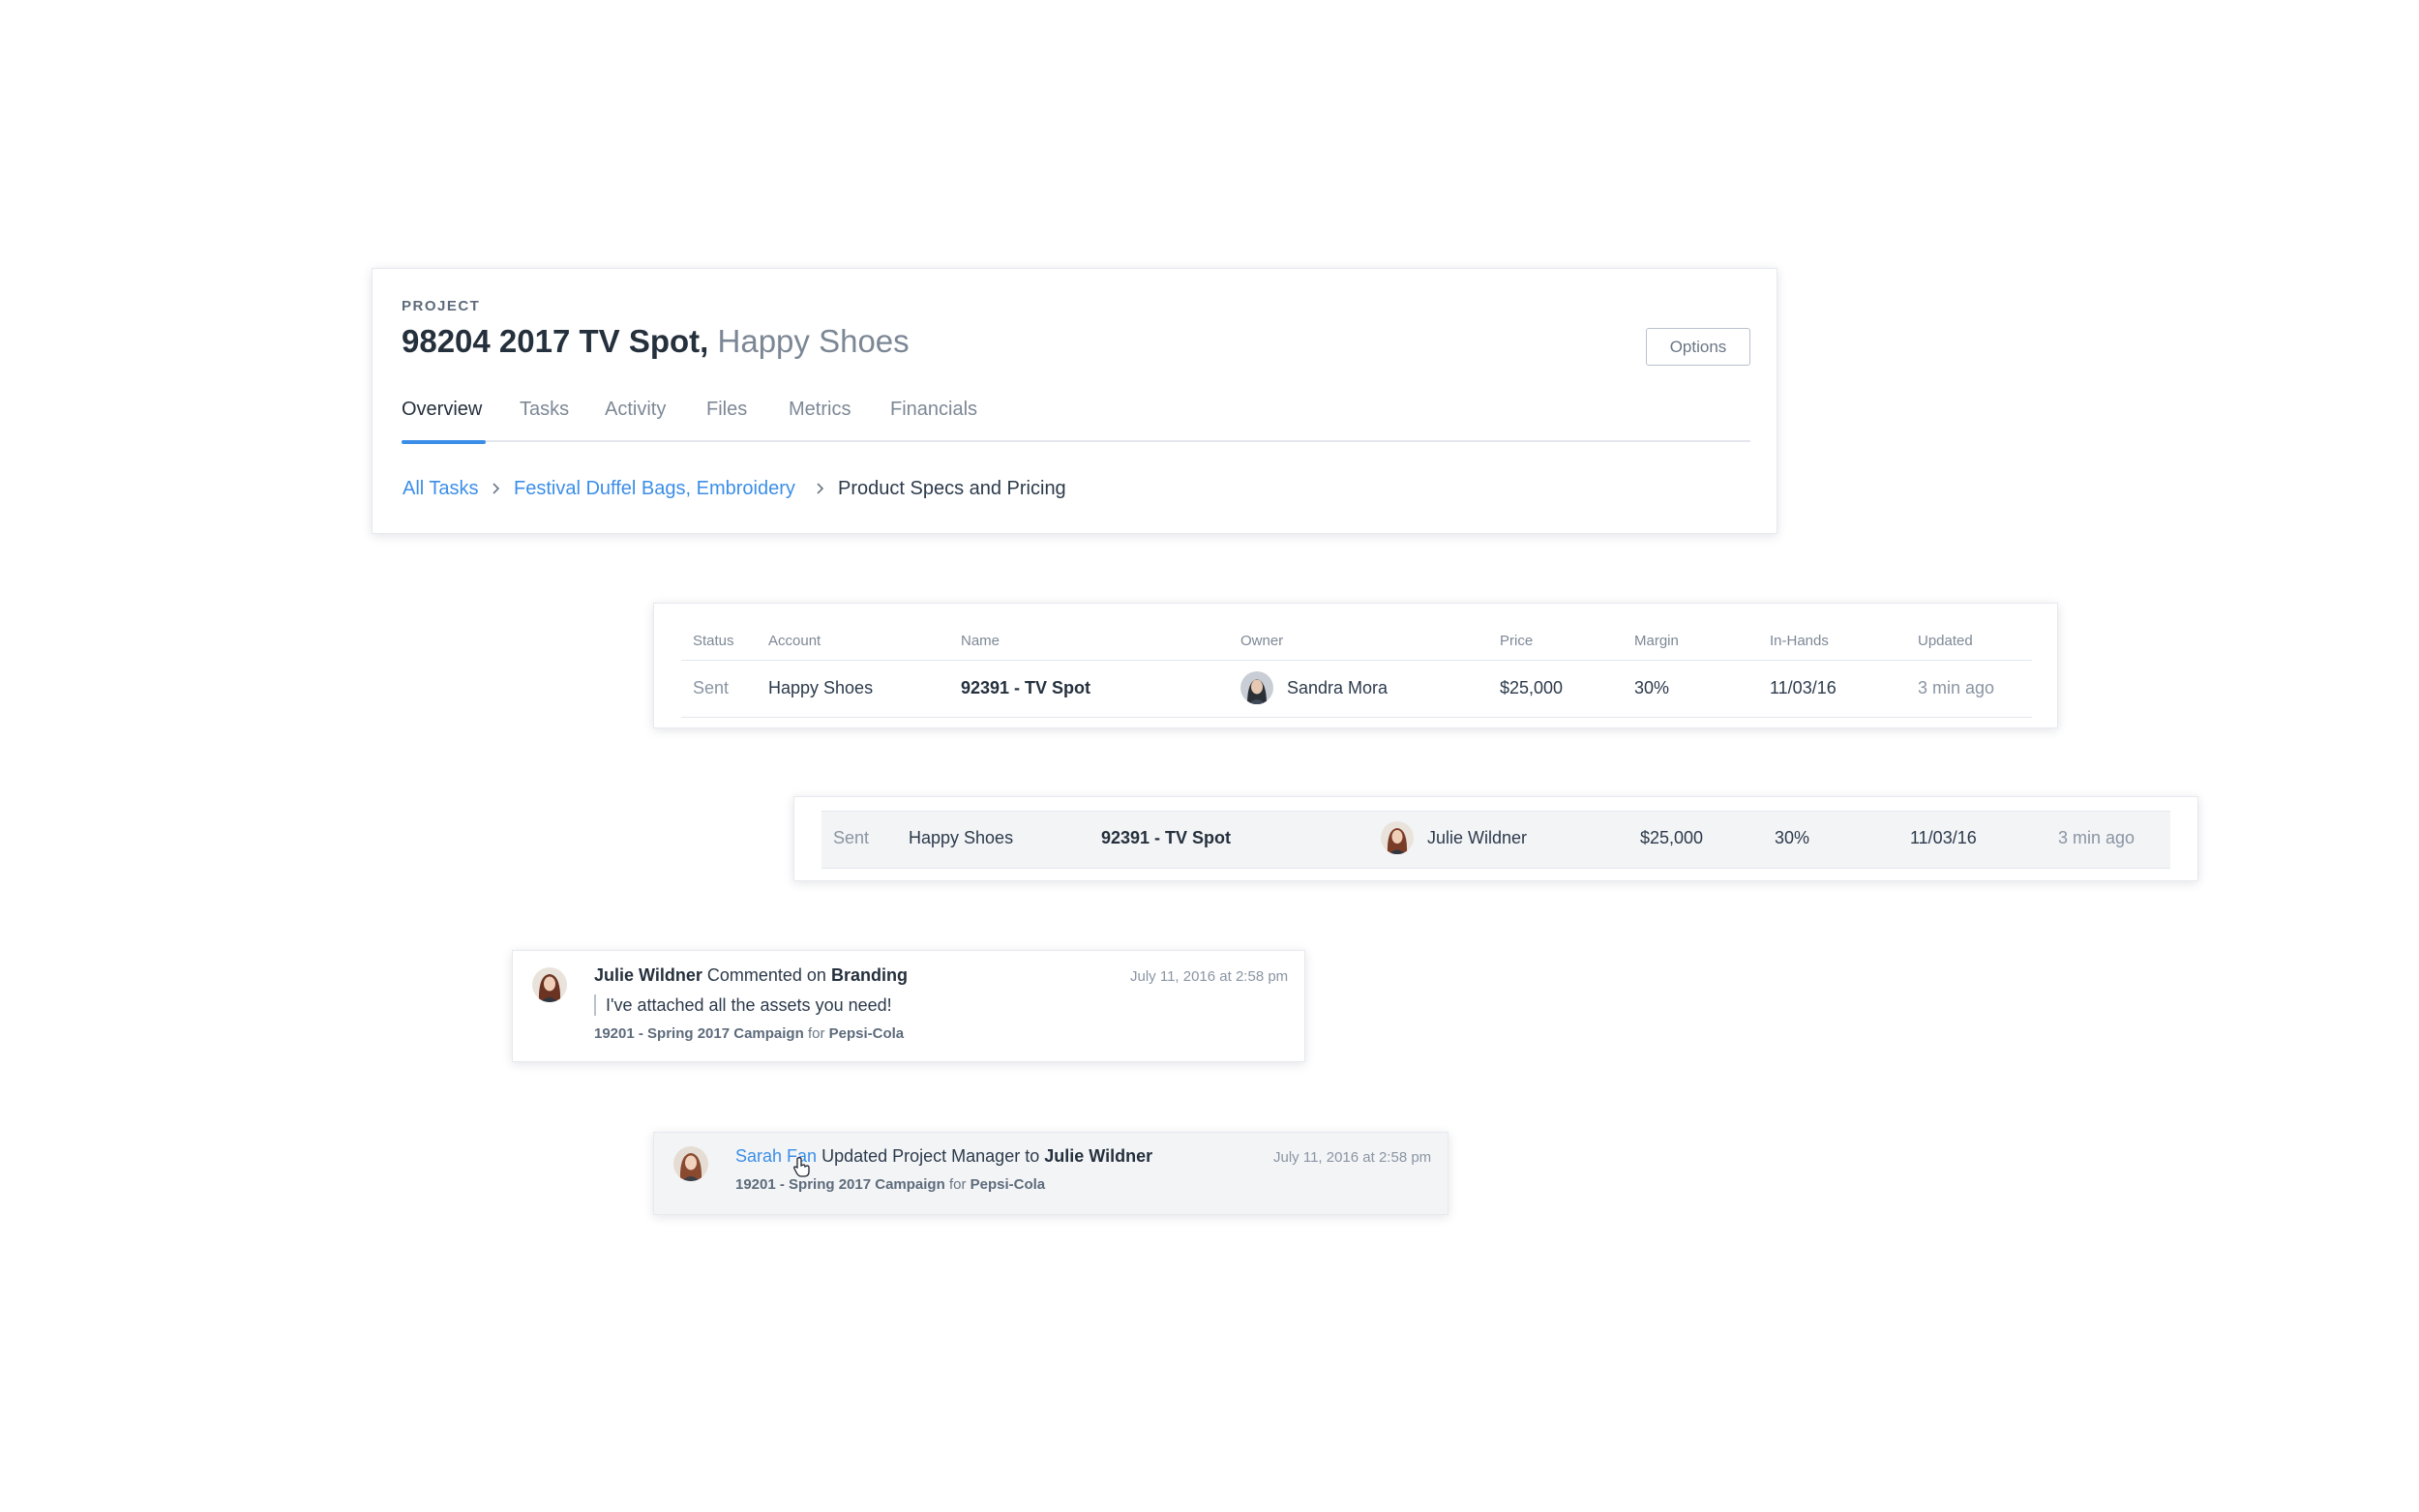 Image resolution: width=2419 pixels, height=1512 pixels. Describe the element at coordinates (544, 416) in the screenshot. I see `tab-tasks: Tasks` at that location.